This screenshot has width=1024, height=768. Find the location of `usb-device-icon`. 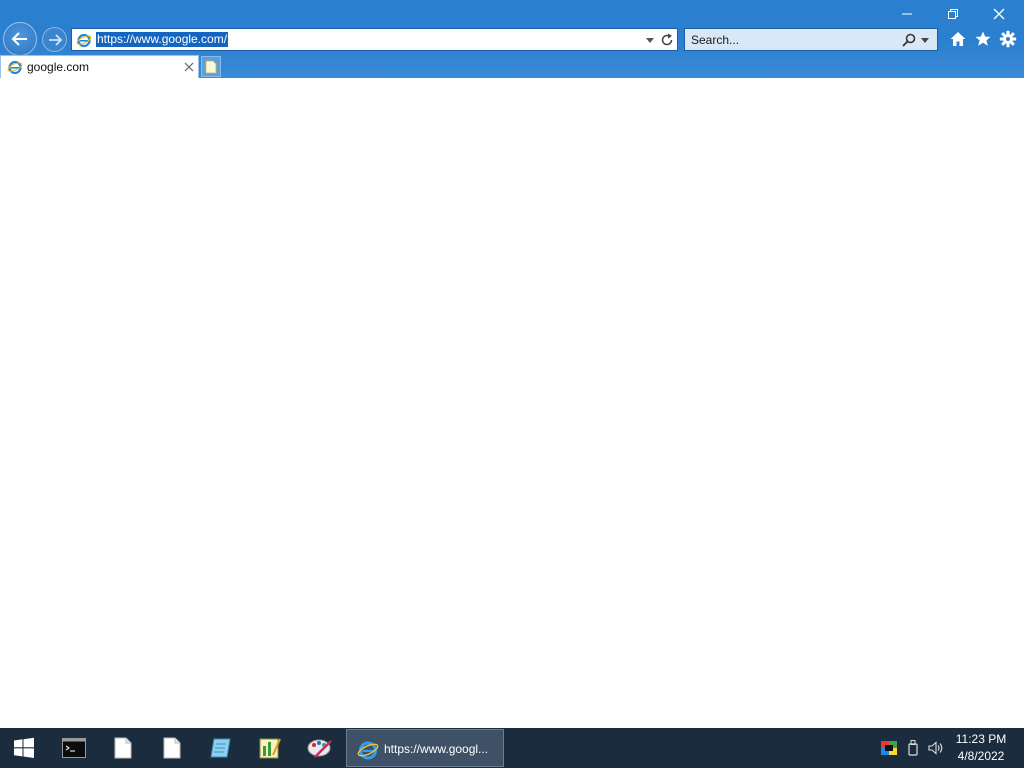

usb-device-icon is located at coordinates (913, 748).